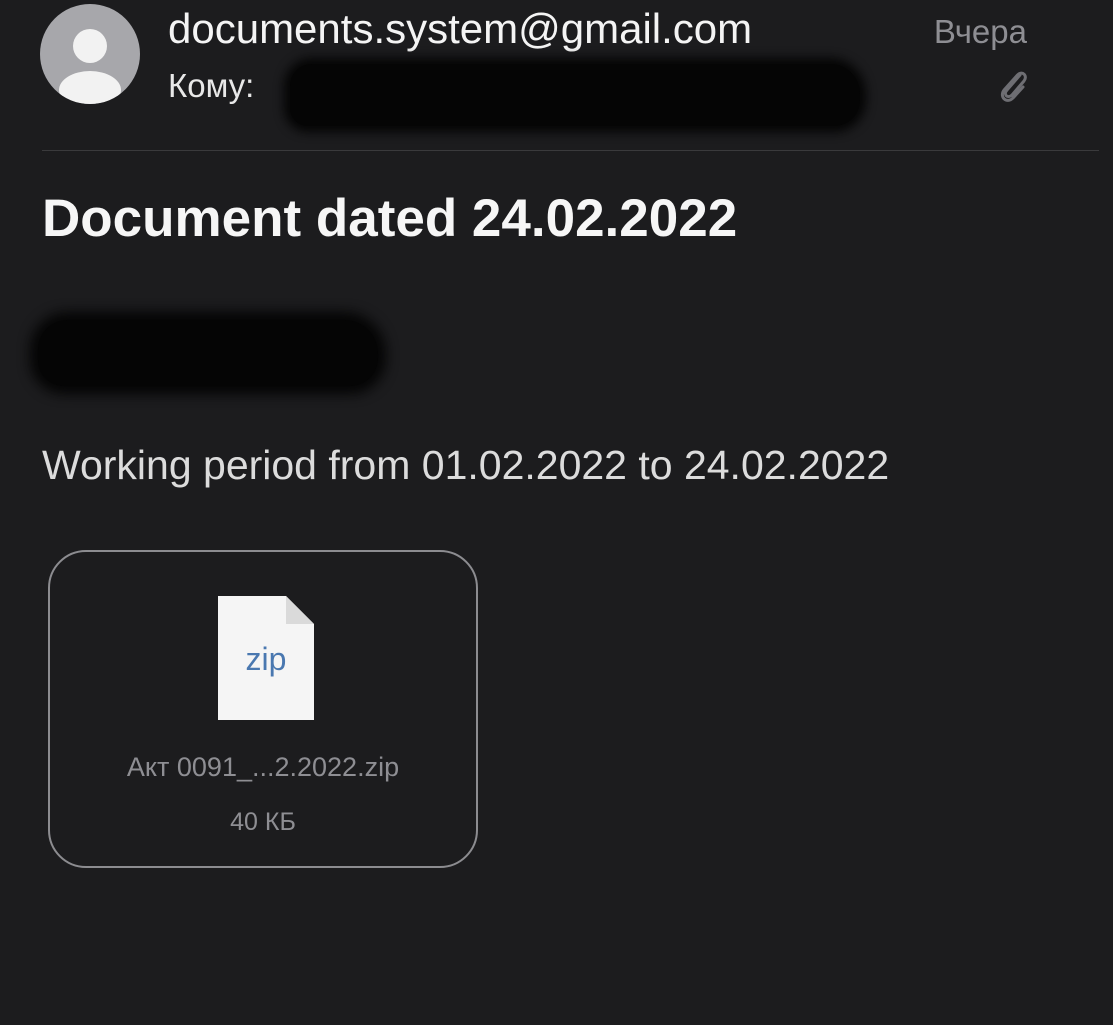  What do you see at coordinates (980, 31) in the screenshot?
I see `received-date: Вчера` at bounding box center [980, 31].